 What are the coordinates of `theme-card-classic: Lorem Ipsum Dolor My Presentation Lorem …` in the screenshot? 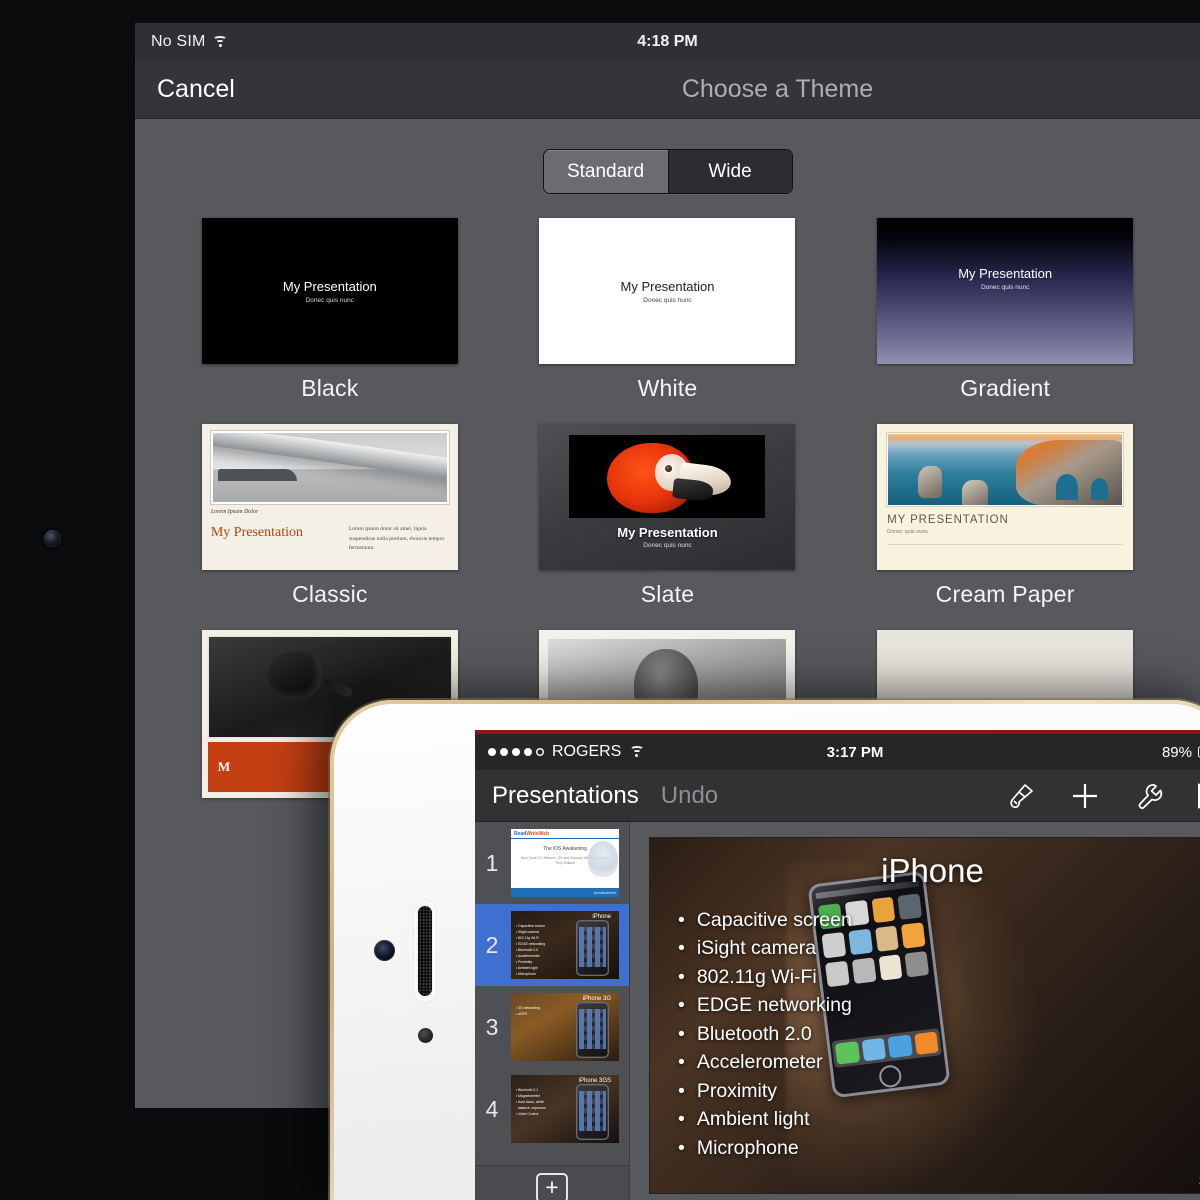 It's located at (330, 516).